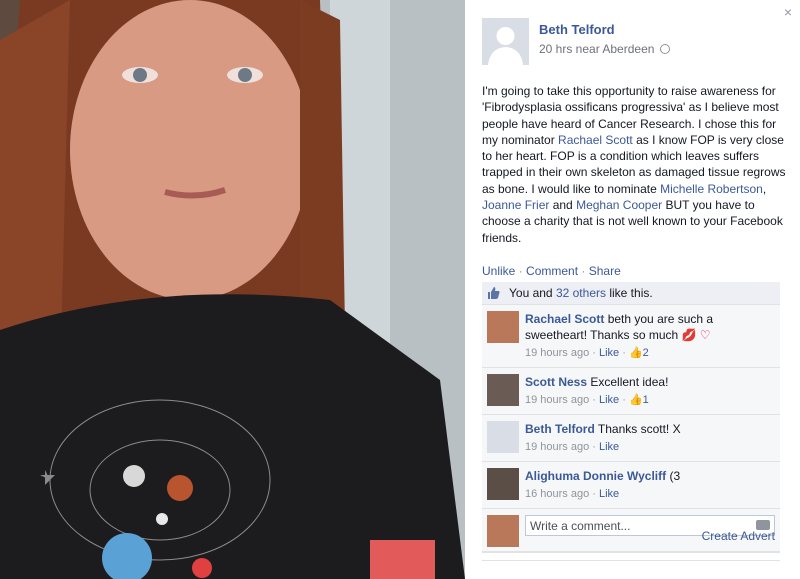  Describe the element at coordinates (560, 429) in the screenshot. I see `comment-author: Beth Telford` at that location.